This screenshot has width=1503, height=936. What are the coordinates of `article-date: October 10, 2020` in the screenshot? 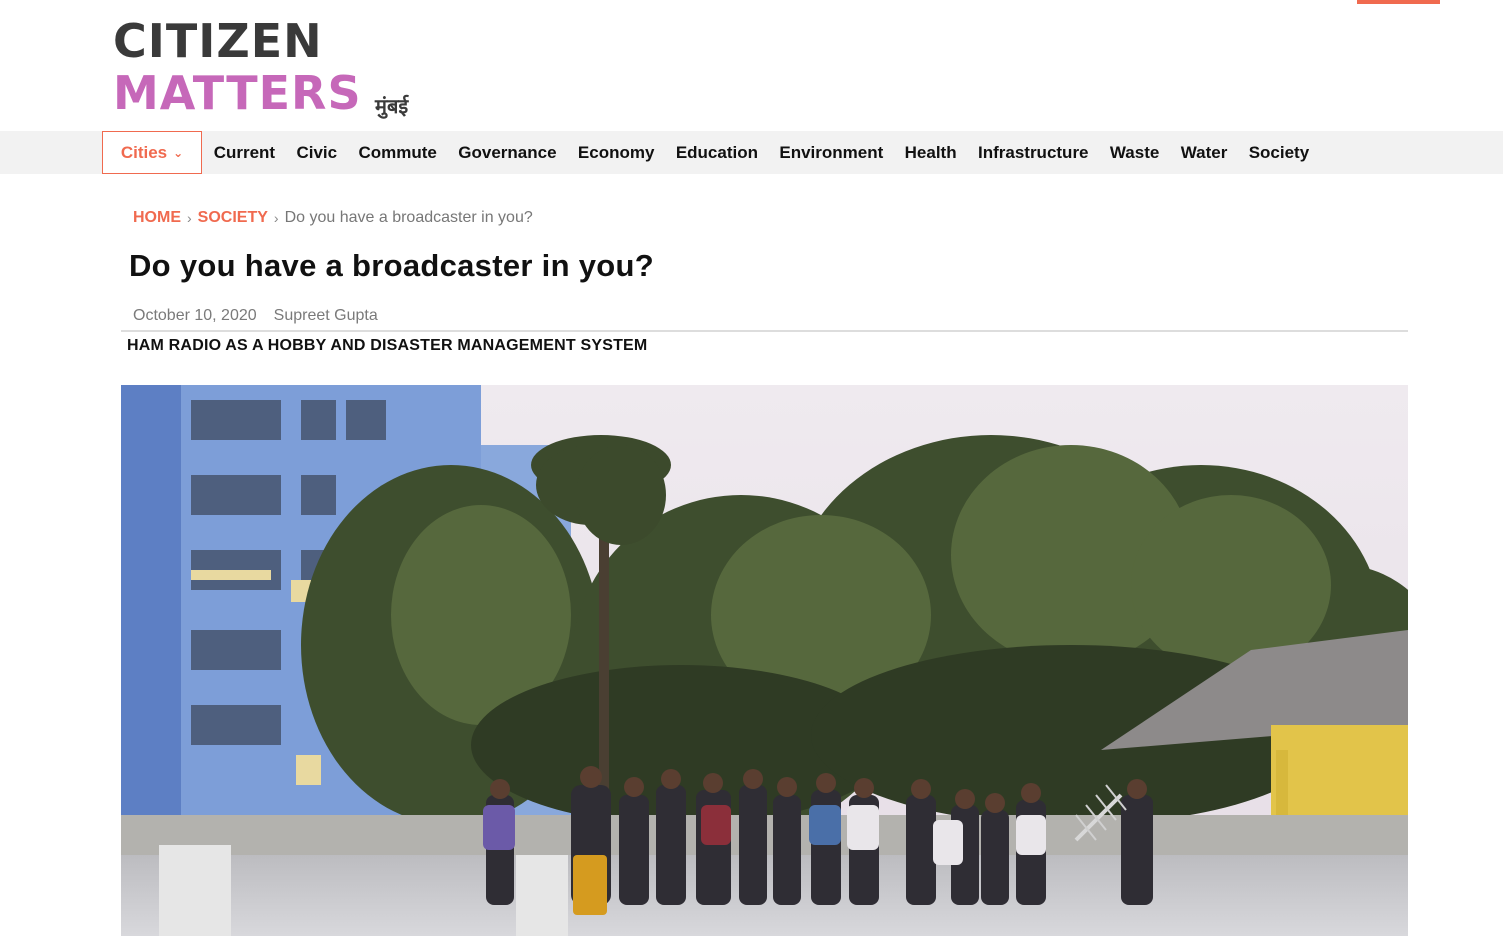 It's located at (195, 315).